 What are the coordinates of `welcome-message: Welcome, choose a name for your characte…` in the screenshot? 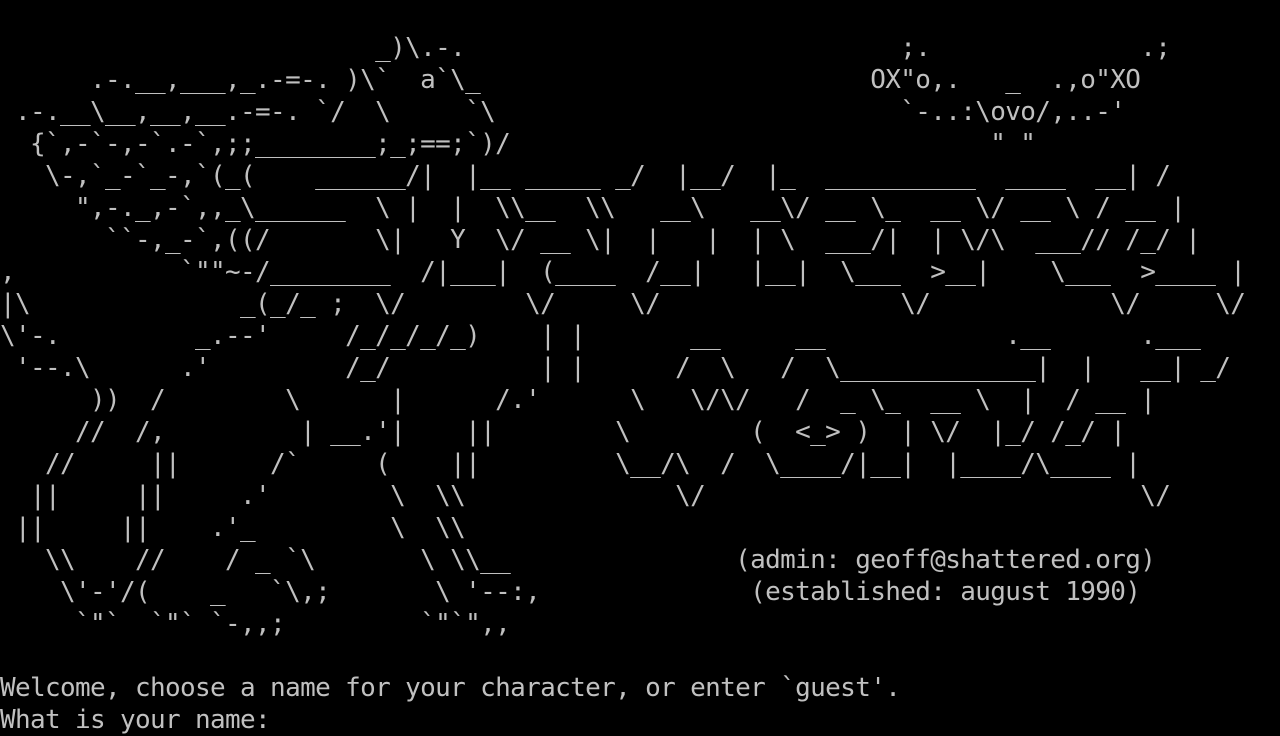 It's located at (450, 688).